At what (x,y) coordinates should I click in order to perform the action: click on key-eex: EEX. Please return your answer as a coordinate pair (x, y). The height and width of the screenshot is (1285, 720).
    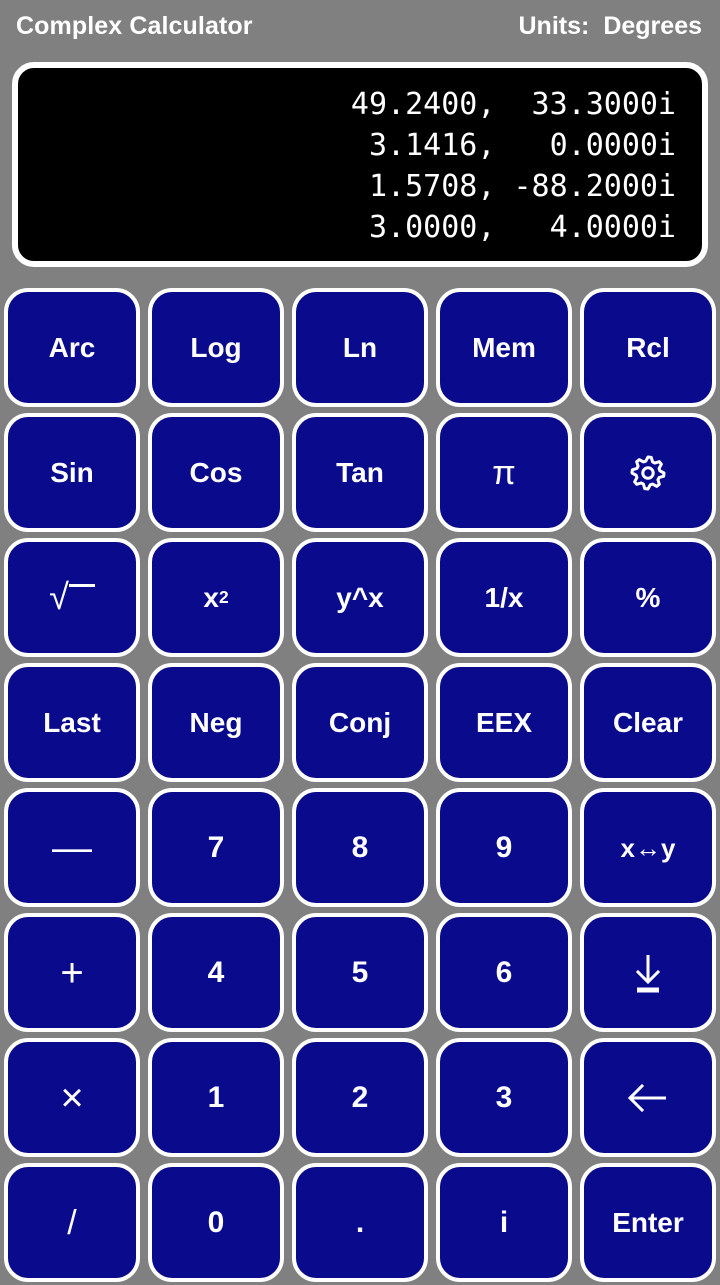
    Looking at the image, I should click on (504, 722).